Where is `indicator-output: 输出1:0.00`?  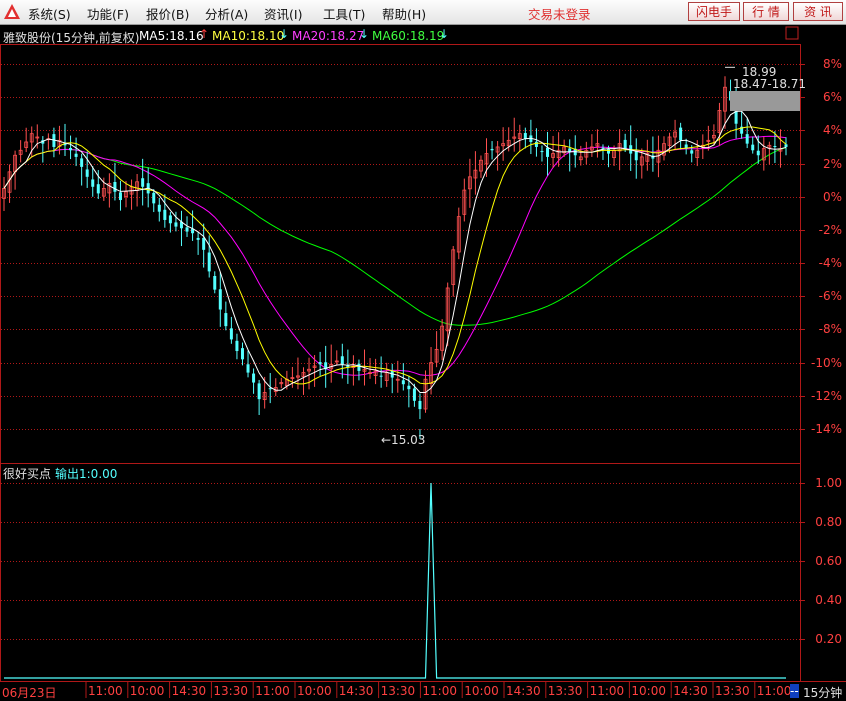
indicator-output: 输出1:0.00 is located at coordinates (86, 474).